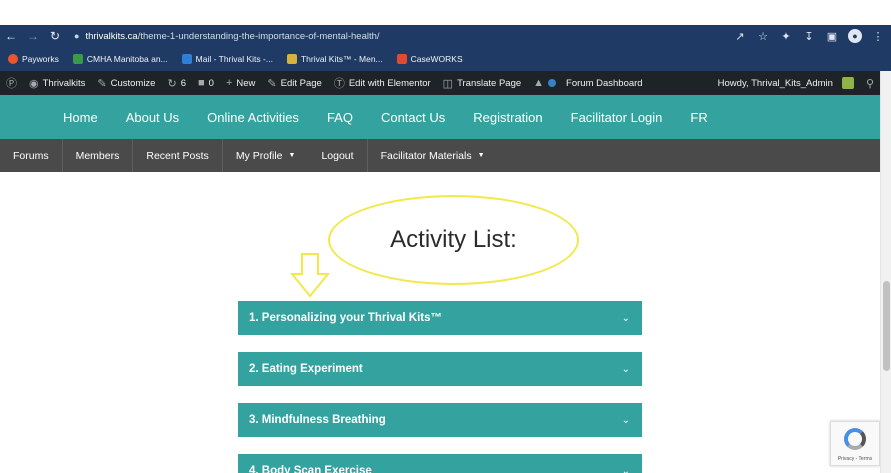 The image size is (891, 473). Describe the element at coordinates (539, 83) in the screenshot. I see `yoast-icon: ▲` at that location.